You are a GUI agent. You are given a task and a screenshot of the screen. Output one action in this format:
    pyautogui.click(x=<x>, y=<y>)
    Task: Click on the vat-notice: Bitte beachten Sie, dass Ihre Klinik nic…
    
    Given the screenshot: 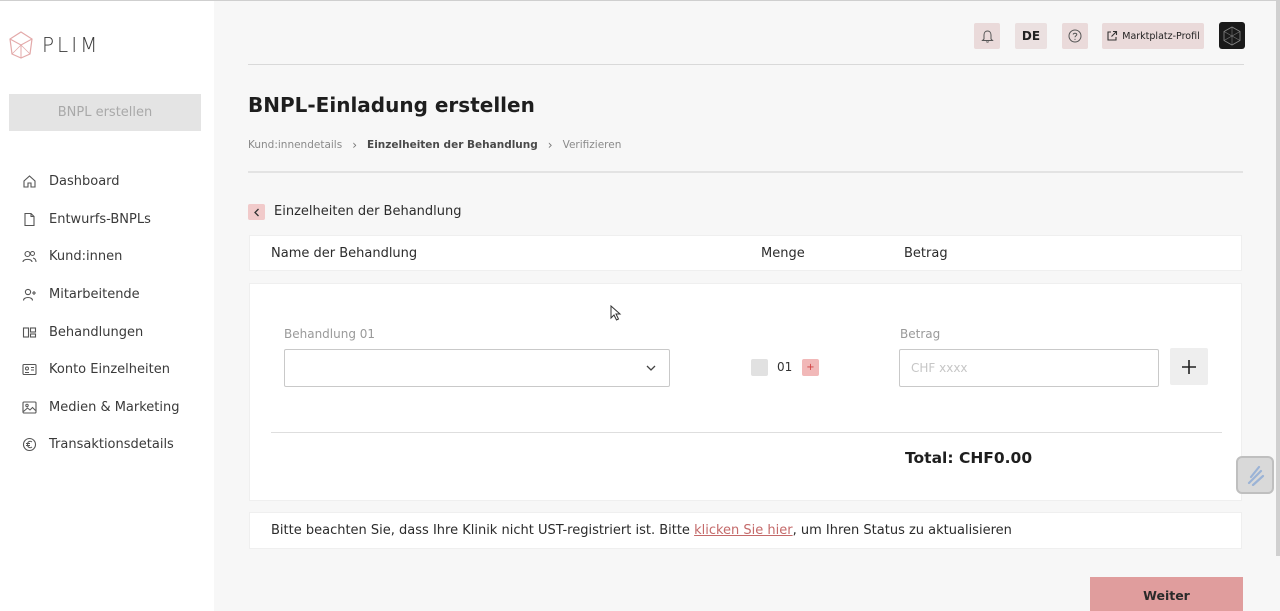 What is the action you would take?
    pyautogui.click(x=745, y=530)
    